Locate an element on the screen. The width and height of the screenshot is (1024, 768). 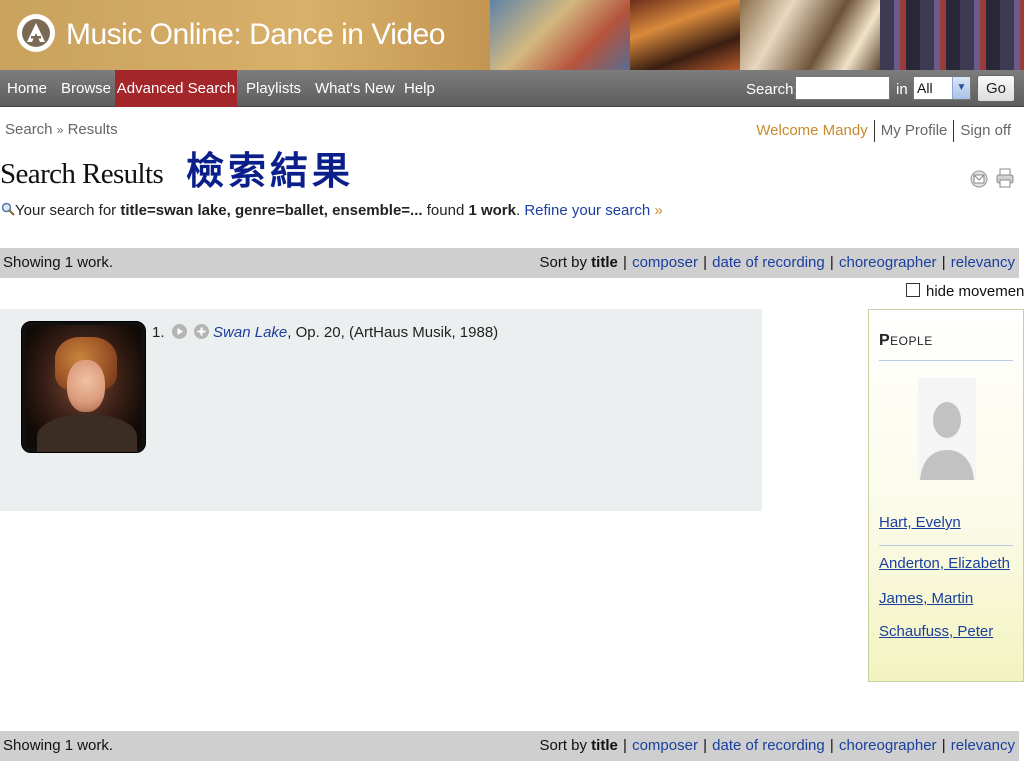
summary-count: 1 work is located at coordinates (492, 210).